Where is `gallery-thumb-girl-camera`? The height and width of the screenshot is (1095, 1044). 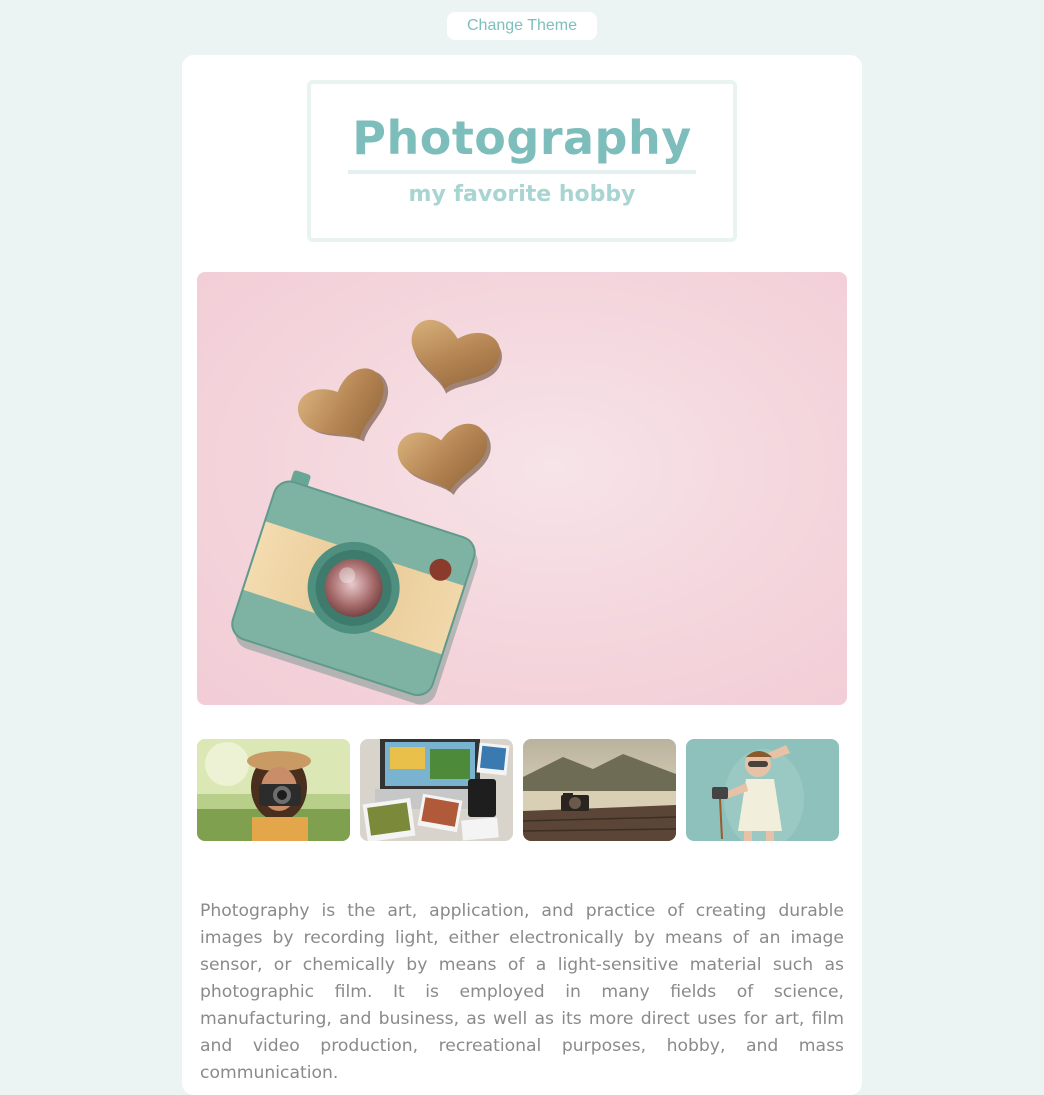 gallery-thumb-girl-camera is located at coordinates (762, 790).